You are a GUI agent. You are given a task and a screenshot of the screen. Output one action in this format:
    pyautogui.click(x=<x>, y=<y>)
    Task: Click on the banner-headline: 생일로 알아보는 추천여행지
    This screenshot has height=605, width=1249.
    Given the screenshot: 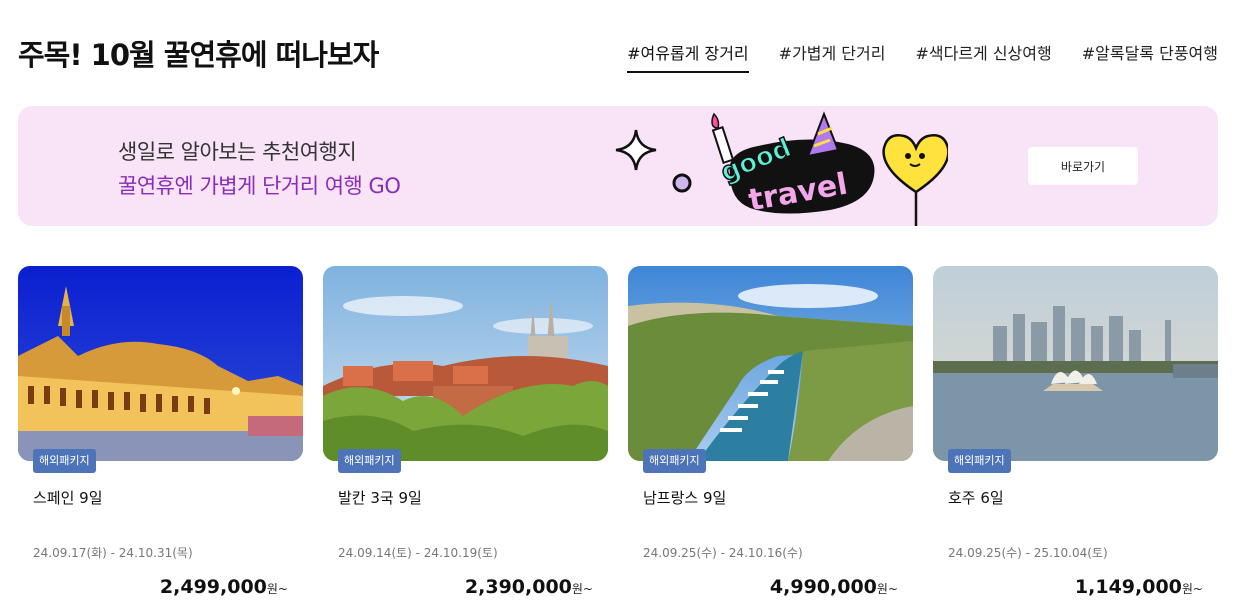 What is the action you would take?
    pyautogui.click(x=237, y=152)
    